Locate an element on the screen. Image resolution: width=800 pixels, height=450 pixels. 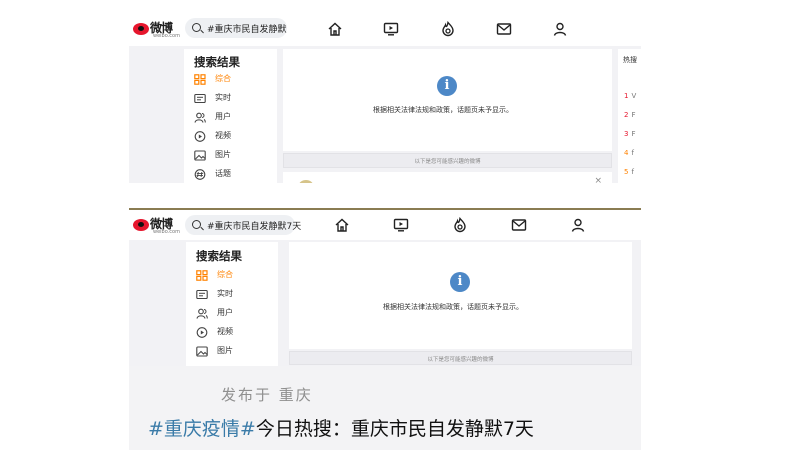
search-input: #重庆市民自发静默7天 is located at coordinates (243, 225).